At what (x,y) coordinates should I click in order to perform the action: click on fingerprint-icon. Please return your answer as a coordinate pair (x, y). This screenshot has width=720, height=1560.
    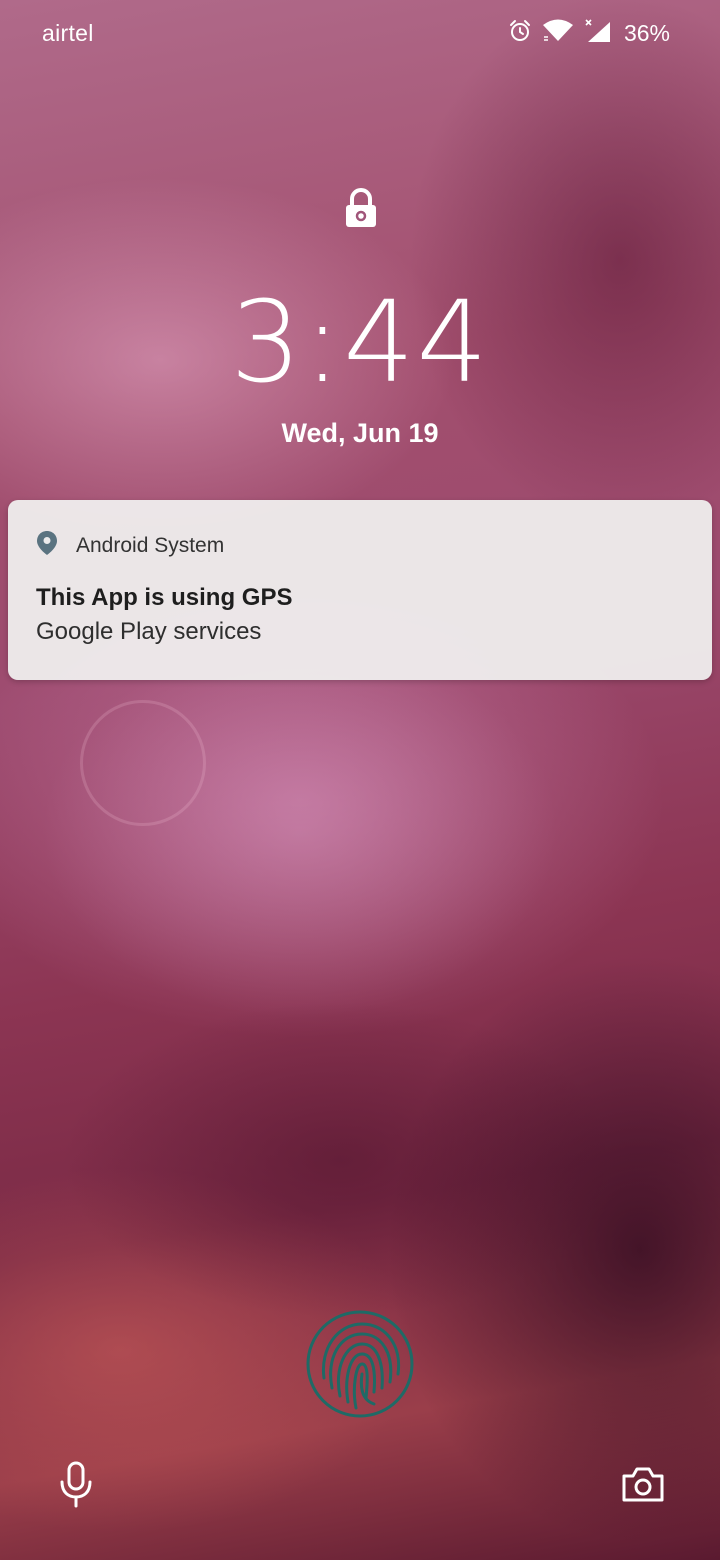
    Looking at the image, I should click on (360, 1364).